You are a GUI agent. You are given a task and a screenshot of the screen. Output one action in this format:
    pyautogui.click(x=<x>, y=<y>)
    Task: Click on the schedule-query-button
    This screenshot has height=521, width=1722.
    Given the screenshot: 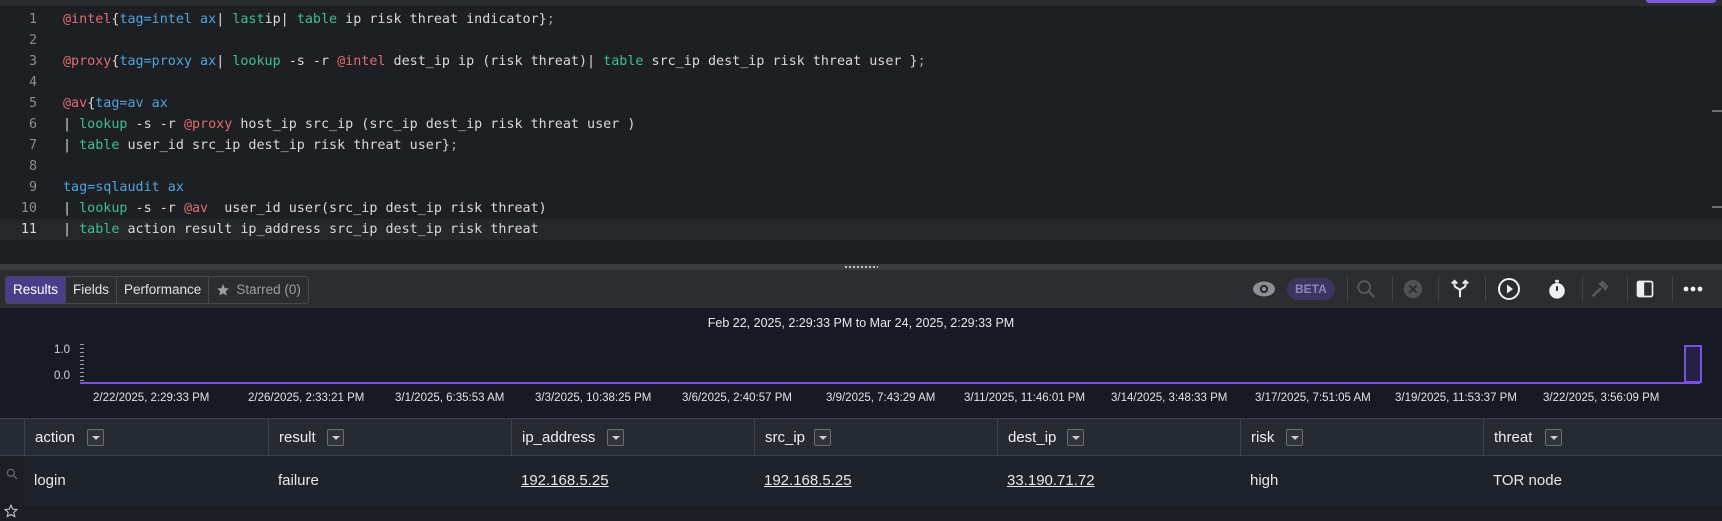 What is the action you would take?
    pyautogui.click(x=1557, y=289)
    